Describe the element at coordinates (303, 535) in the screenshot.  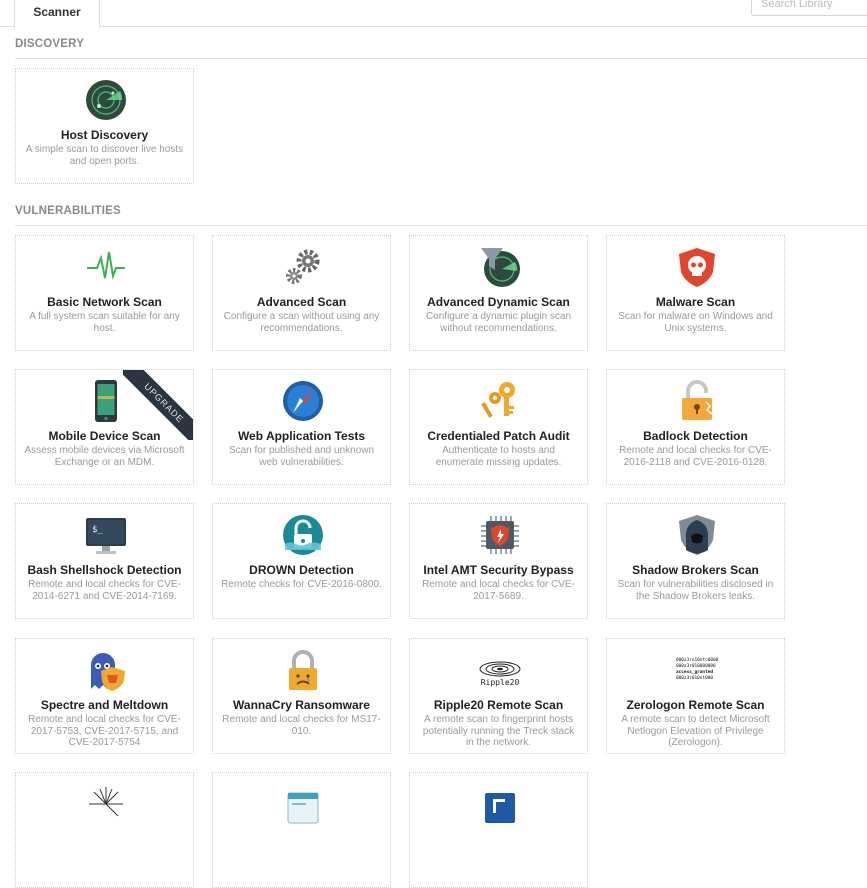
I see `drowning-padlock-icon` at that location.